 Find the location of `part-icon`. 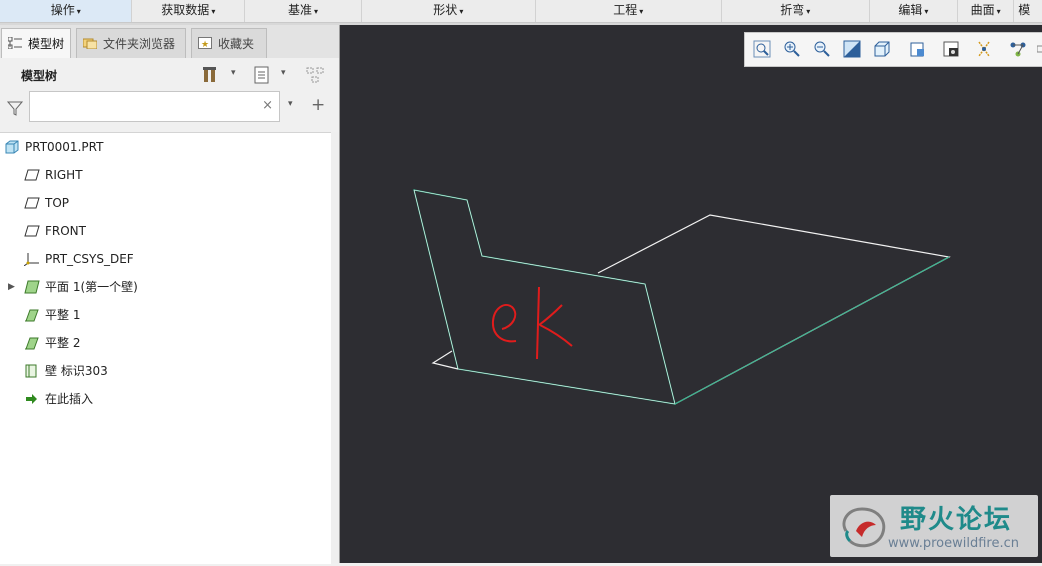

part-icon is located at coordinates (12, 147).